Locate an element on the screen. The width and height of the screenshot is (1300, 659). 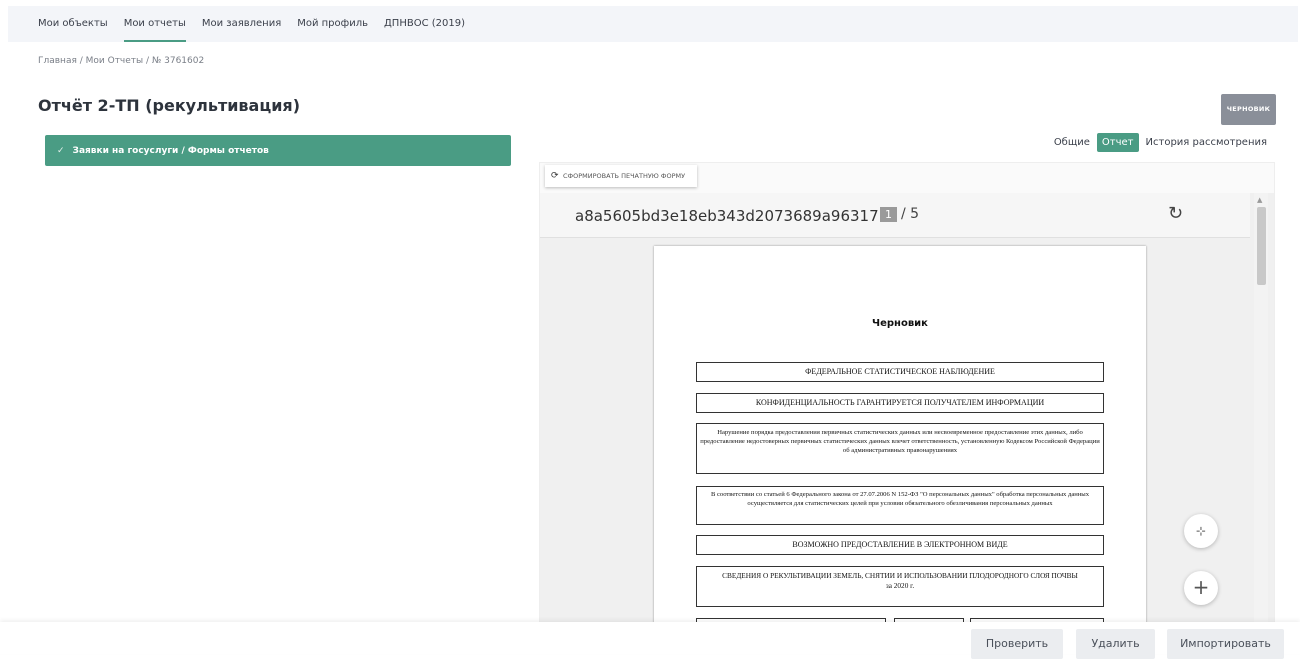
refresh-icon: ⟳ is located at coordinates (555, 176).